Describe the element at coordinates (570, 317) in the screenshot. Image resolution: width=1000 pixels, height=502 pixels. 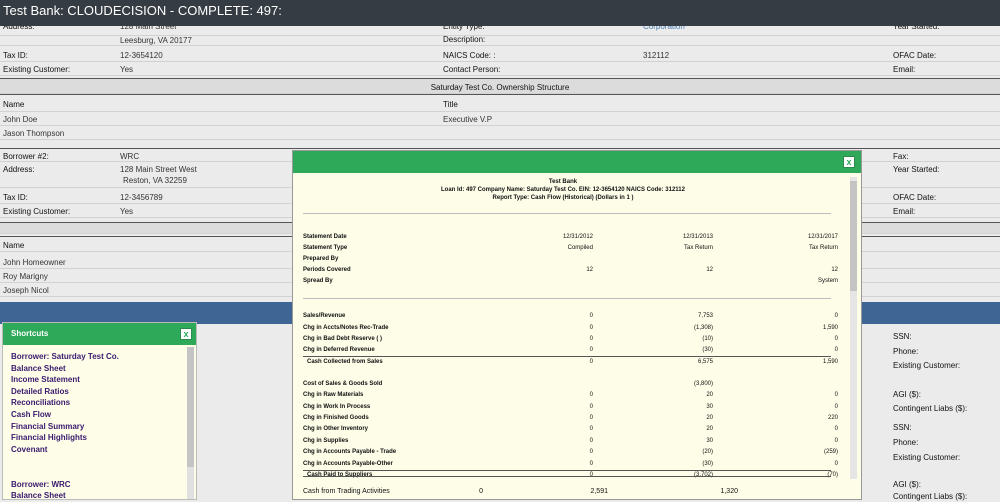
I see `report-row: Sales/Revenue 0 7,753 0` at that location.